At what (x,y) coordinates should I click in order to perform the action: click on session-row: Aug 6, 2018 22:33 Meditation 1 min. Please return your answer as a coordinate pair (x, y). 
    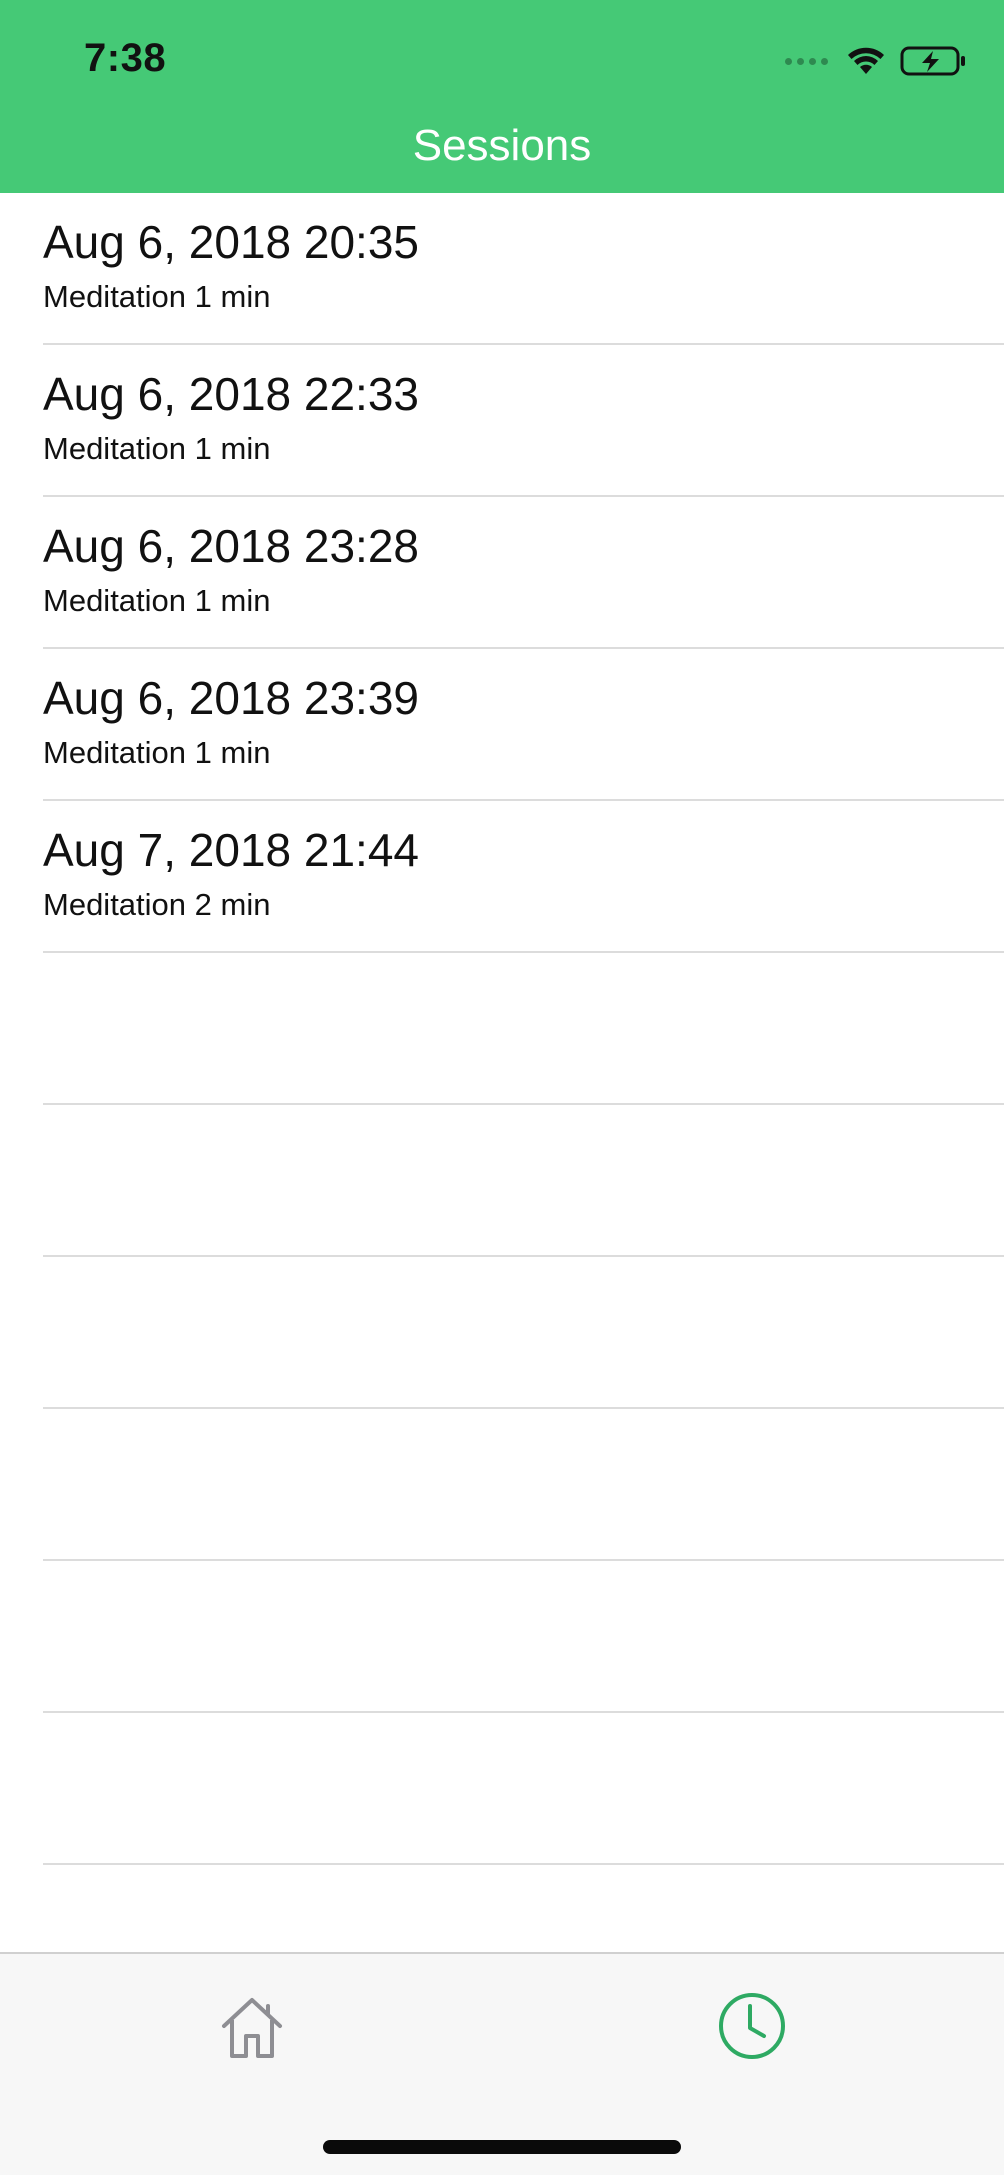
    Looking at the image, I should click on (523, 421).